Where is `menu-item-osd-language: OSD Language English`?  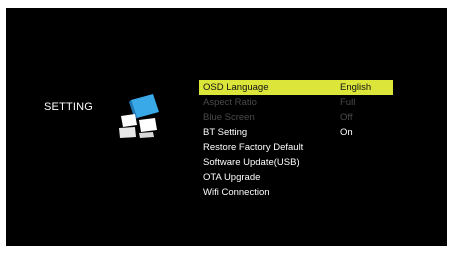
menu-item-osd-language: OSD Language English is located at coordinates (296, 87).